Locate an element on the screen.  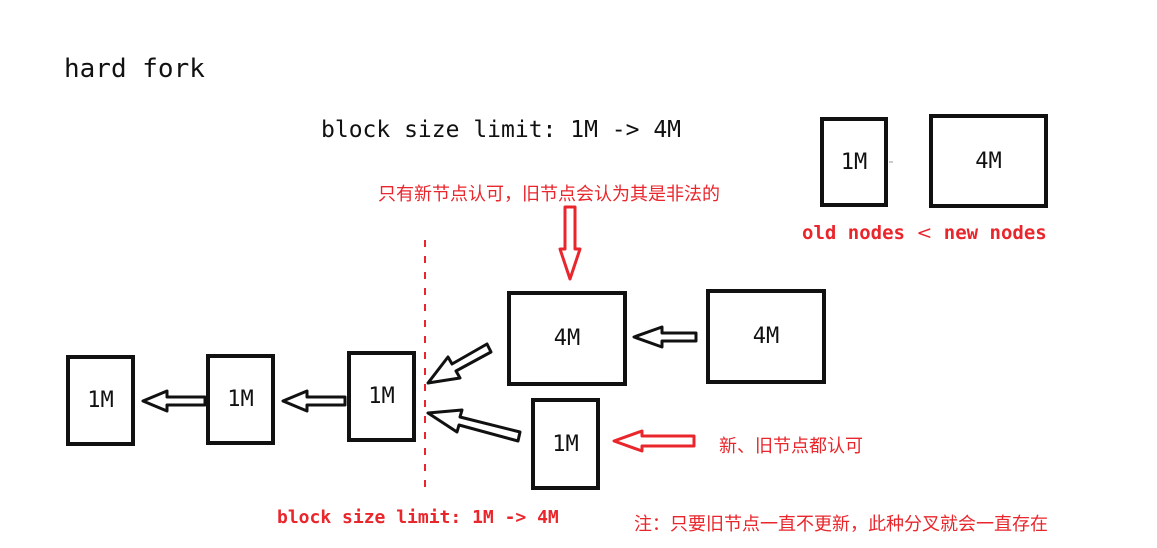
arrow-main-3-to-2-icon is located at coordinates (314, 401).